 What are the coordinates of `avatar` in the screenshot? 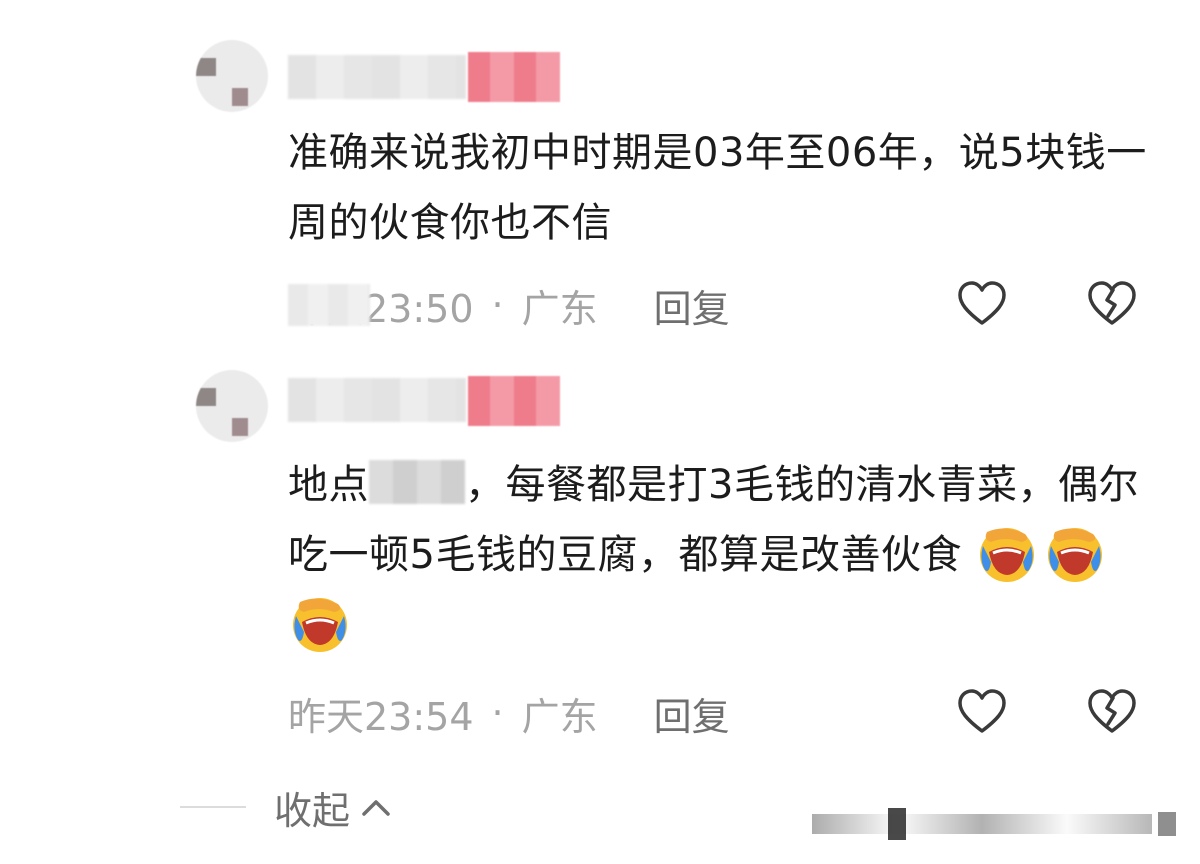 It's located at (232, 406).